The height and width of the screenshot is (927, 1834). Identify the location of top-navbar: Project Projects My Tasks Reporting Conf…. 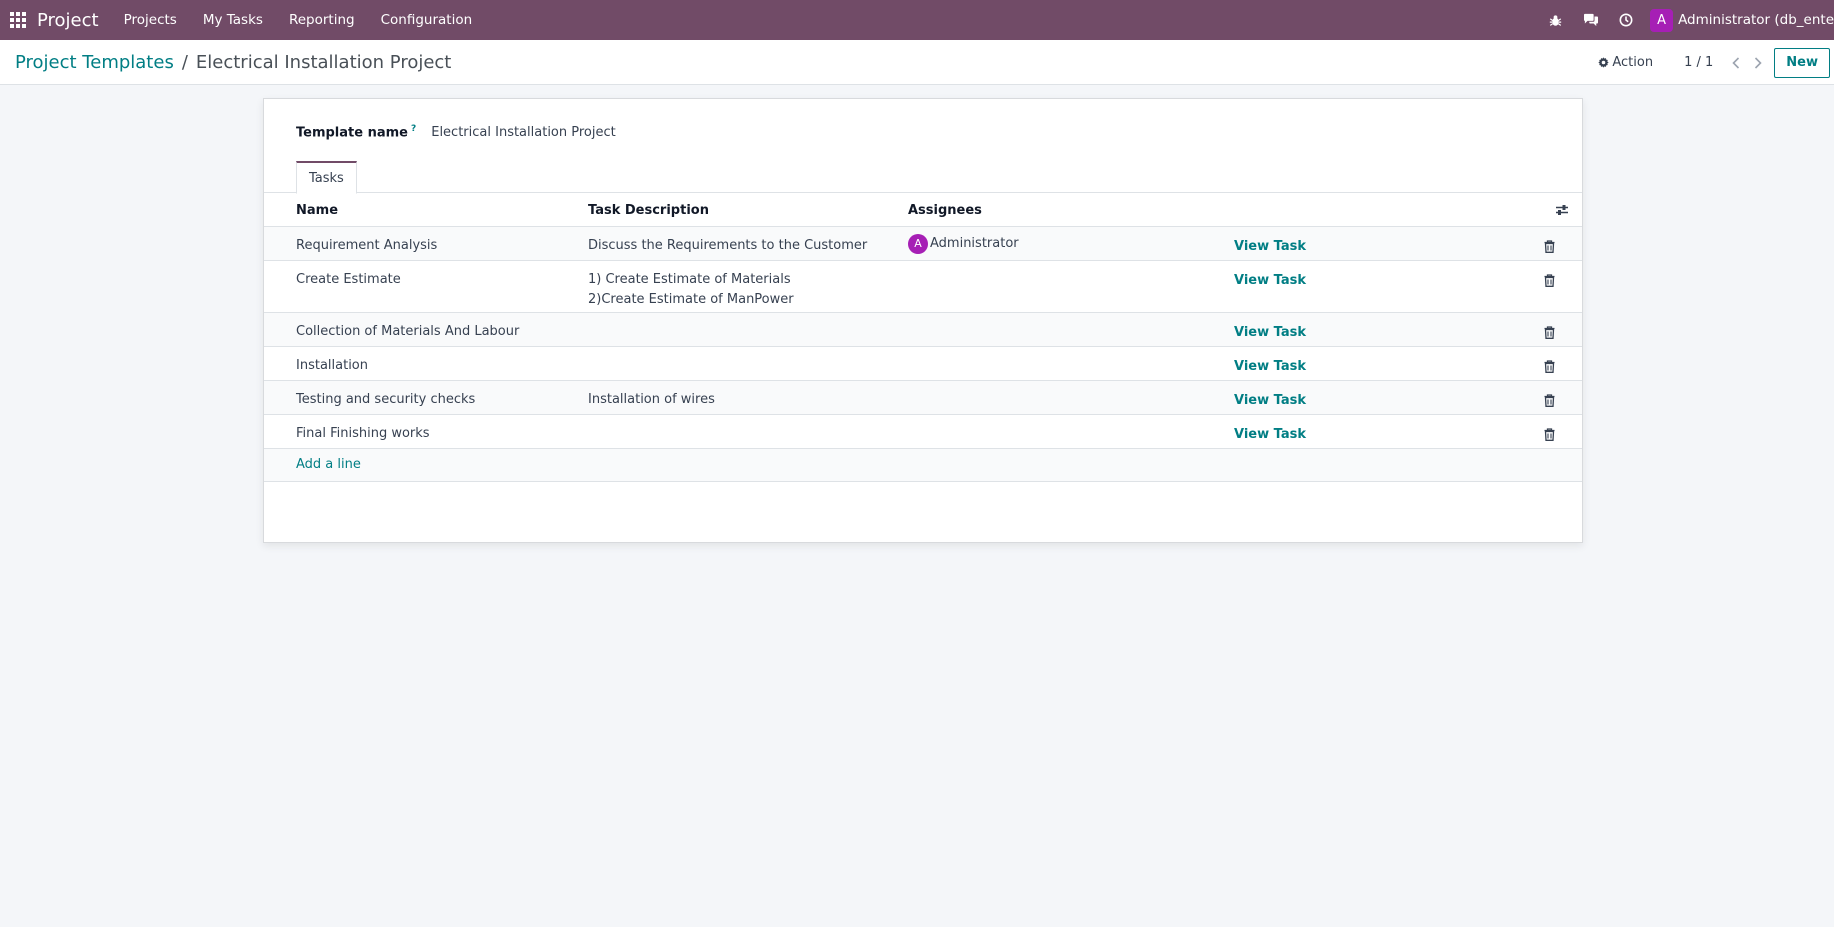
(917, 20).